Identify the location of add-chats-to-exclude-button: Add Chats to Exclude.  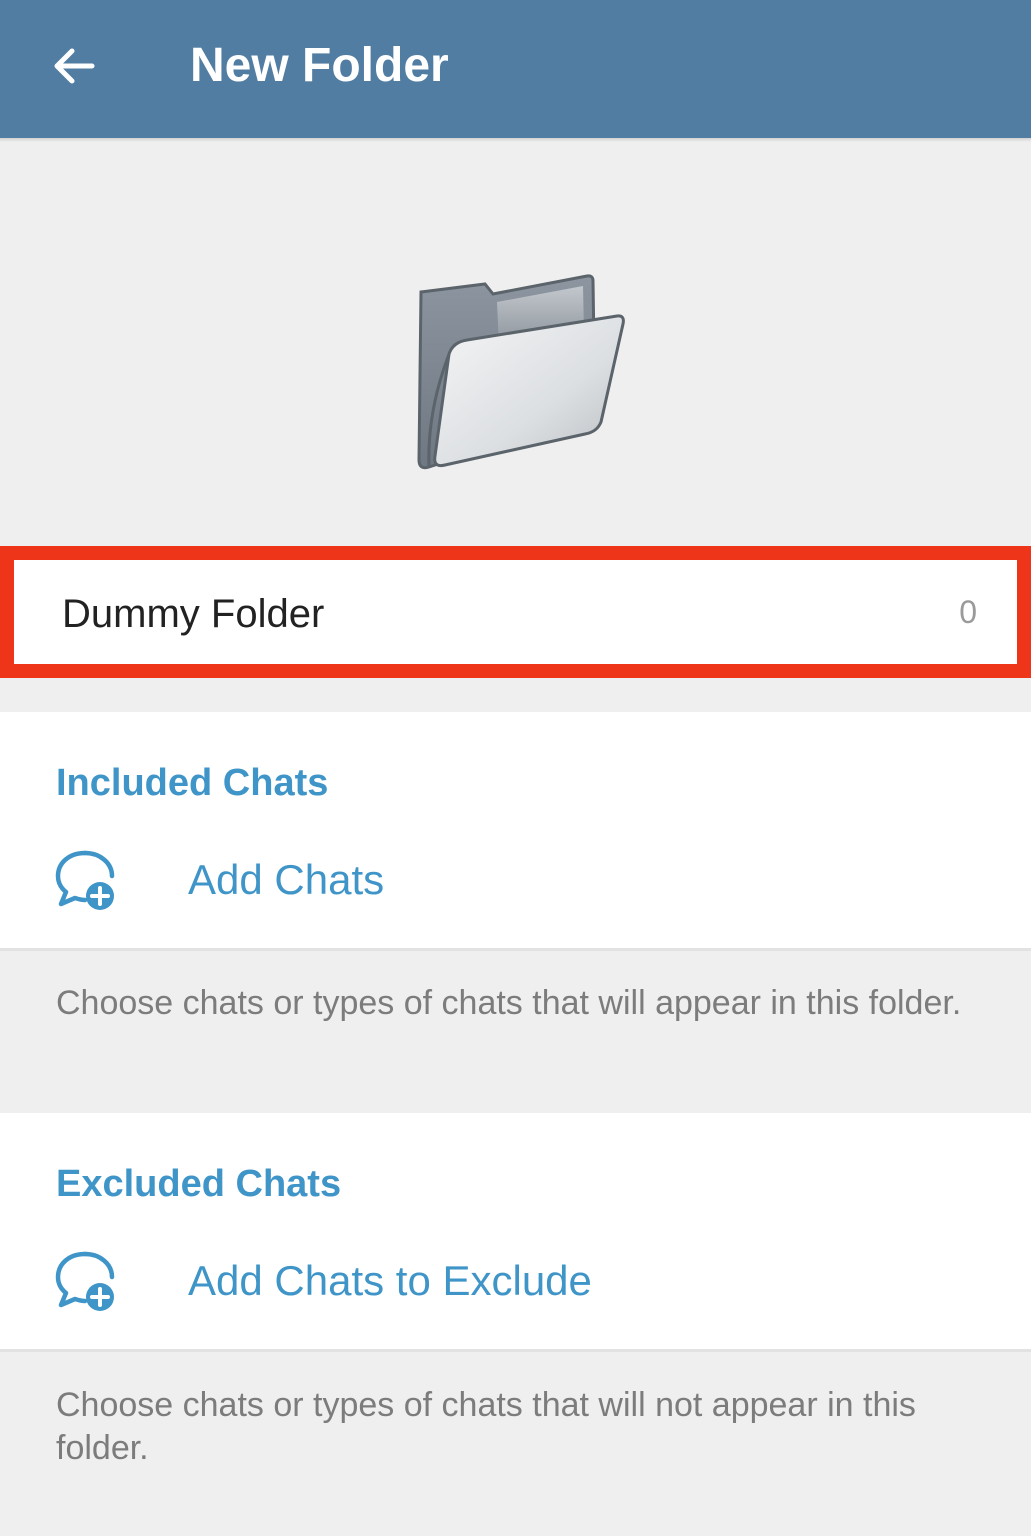
(515, 1284).